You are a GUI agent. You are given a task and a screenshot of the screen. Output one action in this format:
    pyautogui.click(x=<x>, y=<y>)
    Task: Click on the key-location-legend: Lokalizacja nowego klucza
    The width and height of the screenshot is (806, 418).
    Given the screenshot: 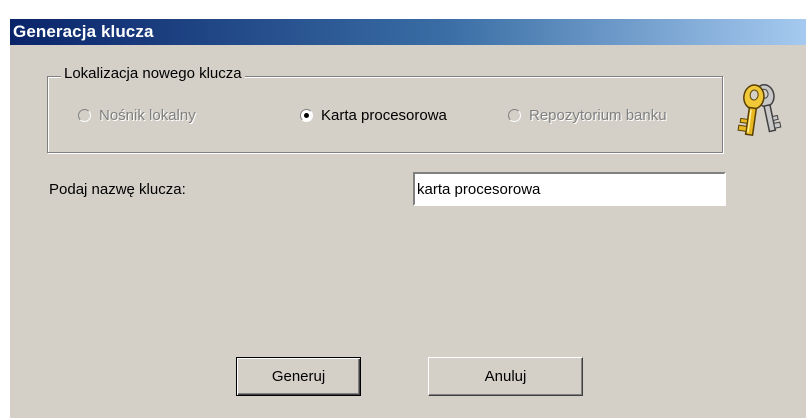 What is the action you would take?
    pyautogui.click(x=153, y=73)
    